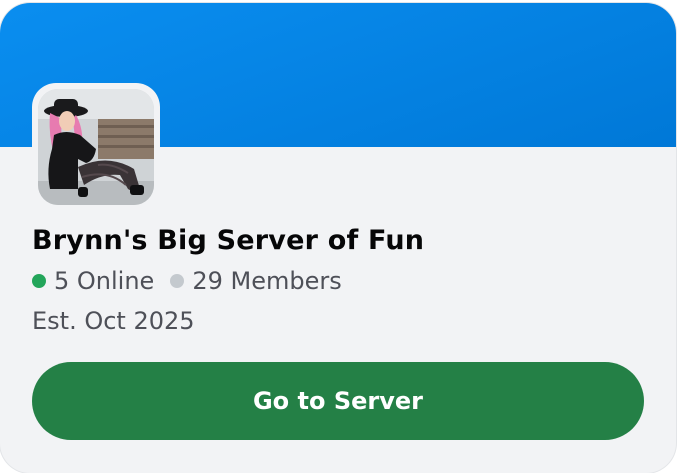 Image resolution: width=681 pixels, height=473 pixels. What do you see at coordinates (338, 401) in the screenshot?
I see `go-to-server-button: Go to Server` at bounding box center [338, 401].